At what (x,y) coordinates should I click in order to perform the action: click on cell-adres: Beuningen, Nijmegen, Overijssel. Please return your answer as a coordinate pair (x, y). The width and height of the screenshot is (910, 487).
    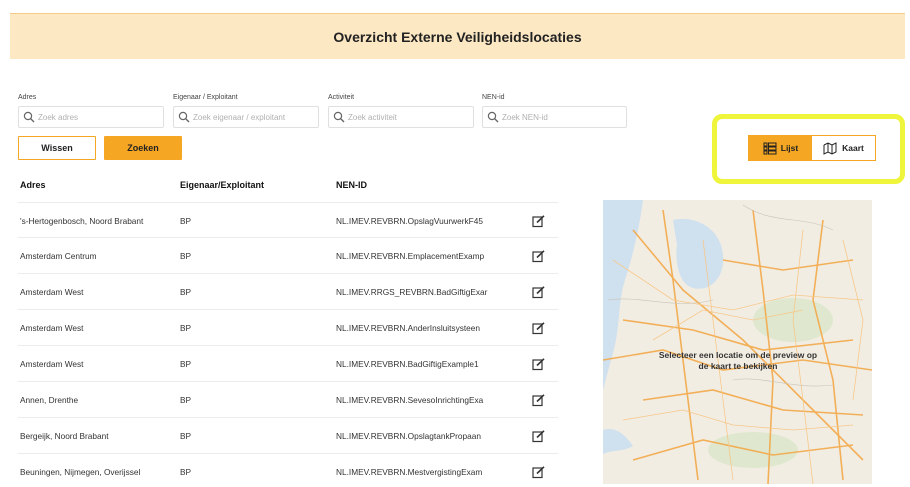
    Looking at the image, I should click on (80, 472).